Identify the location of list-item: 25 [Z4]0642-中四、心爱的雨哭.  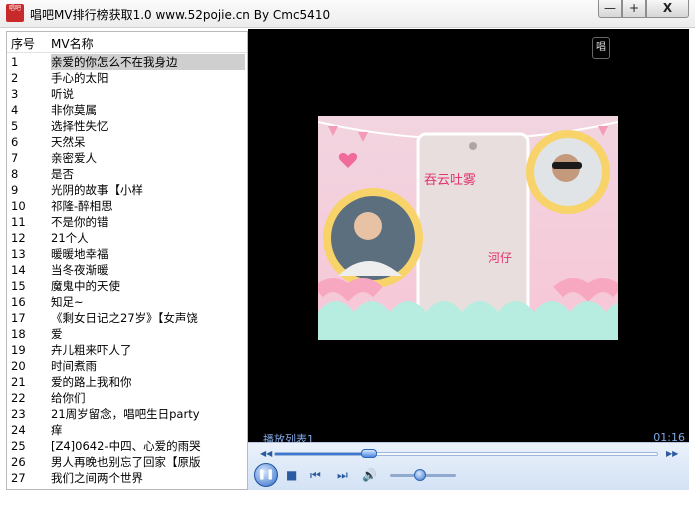
(127, 446).